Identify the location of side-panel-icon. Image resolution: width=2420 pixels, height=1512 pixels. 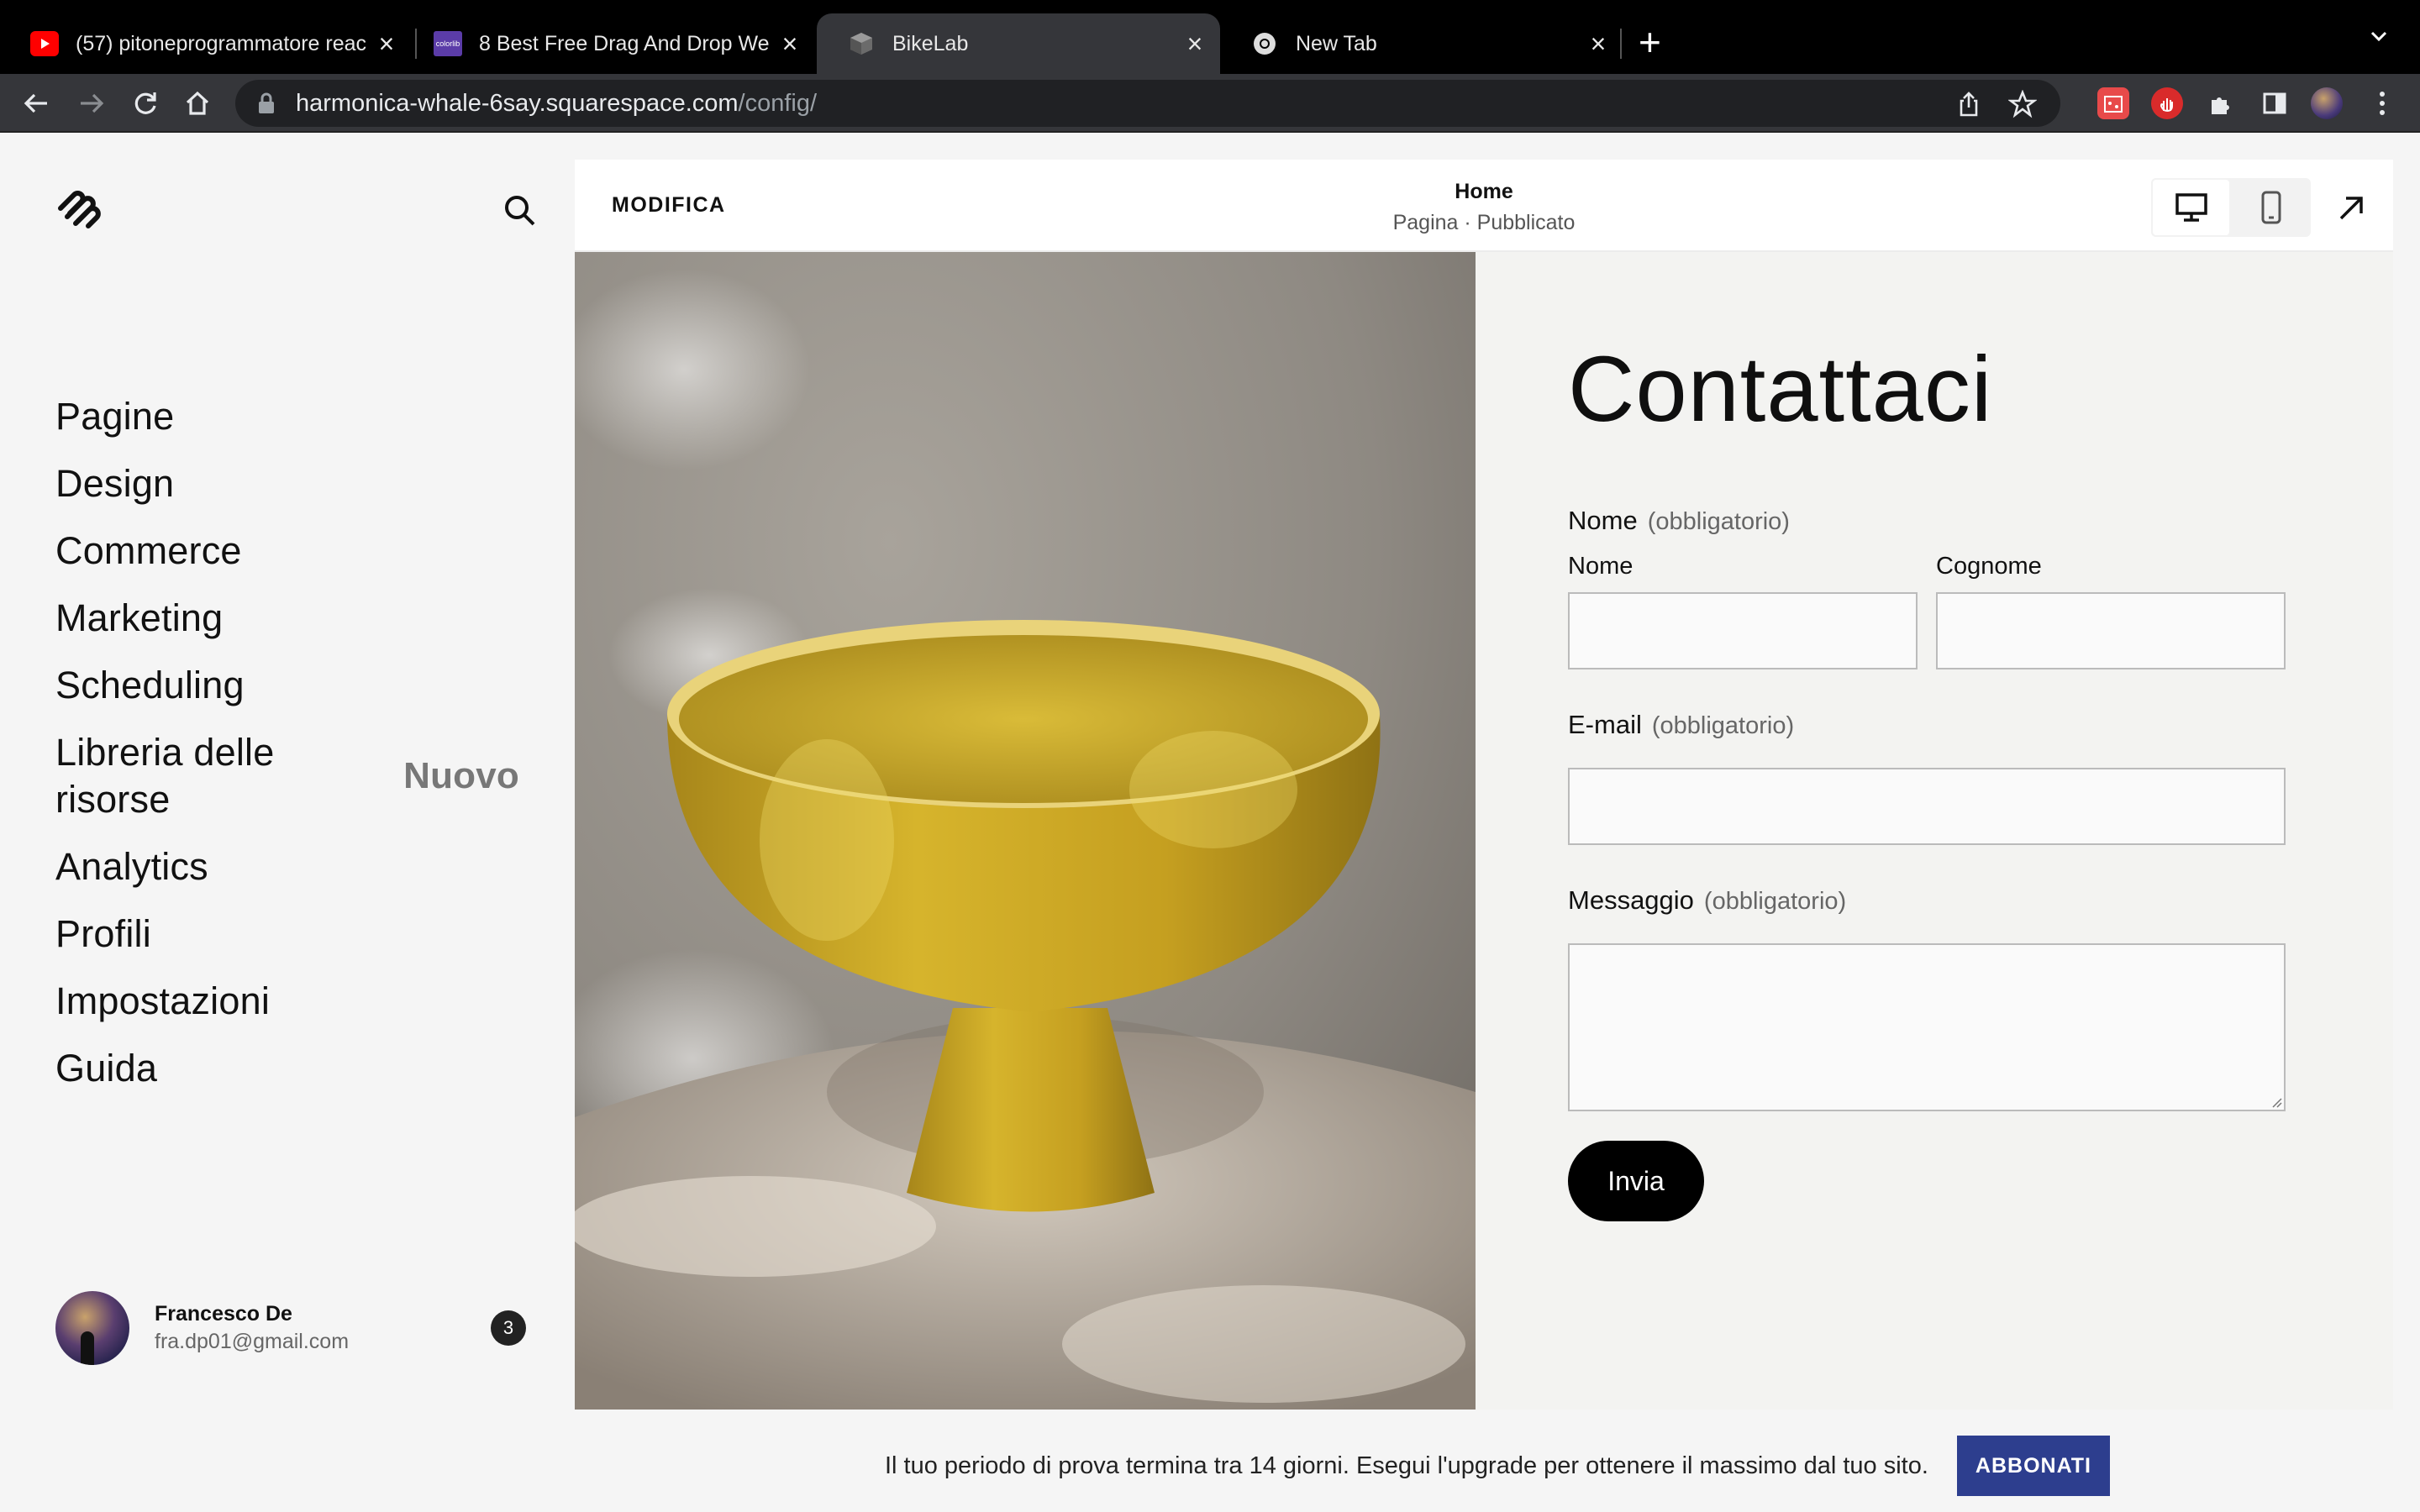
(2275, 103).